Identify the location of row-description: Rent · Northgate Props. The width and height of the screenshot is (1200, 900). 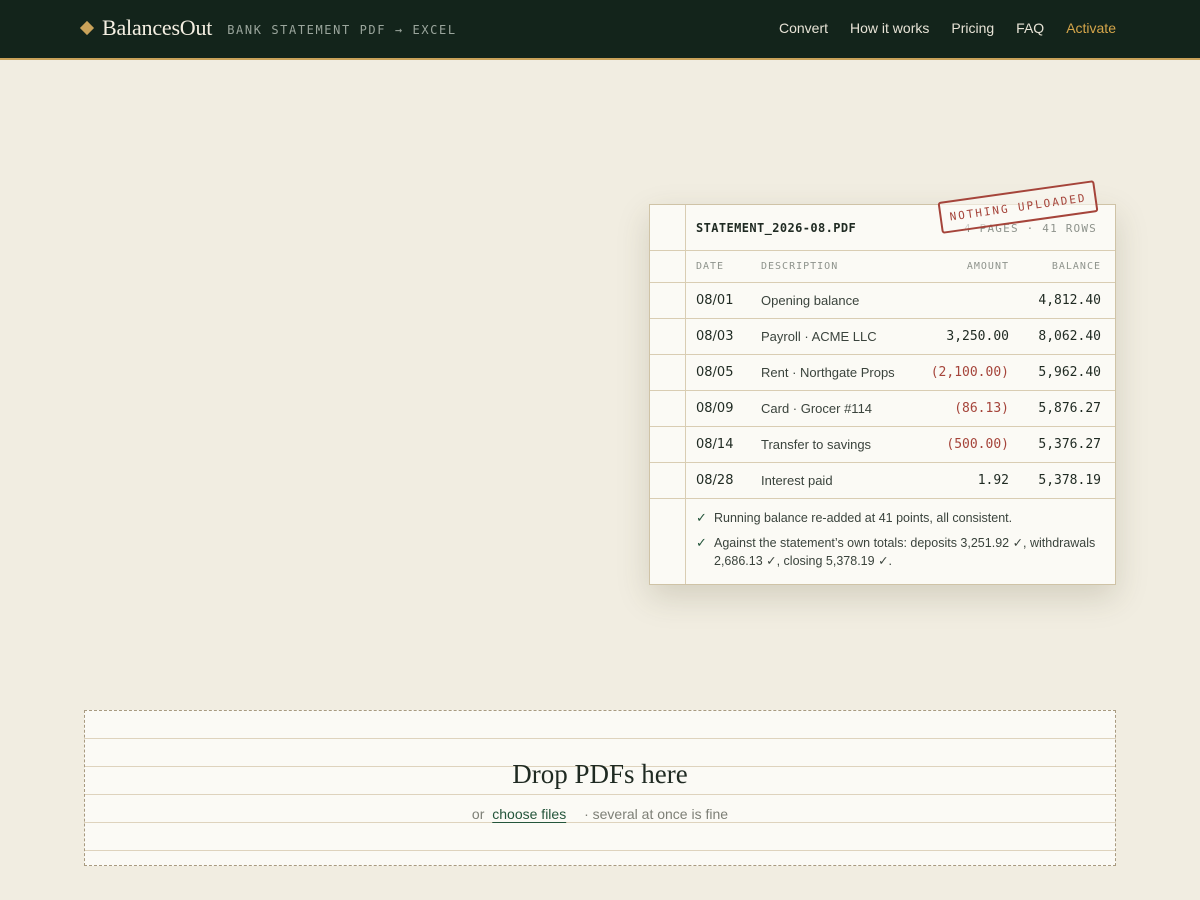
(828, 372).